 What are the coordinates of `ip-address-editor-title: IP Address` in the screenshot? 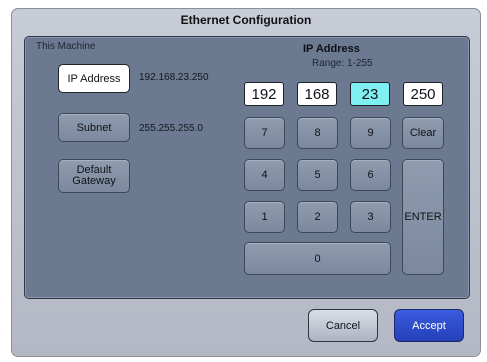 It's located at (331, 49).